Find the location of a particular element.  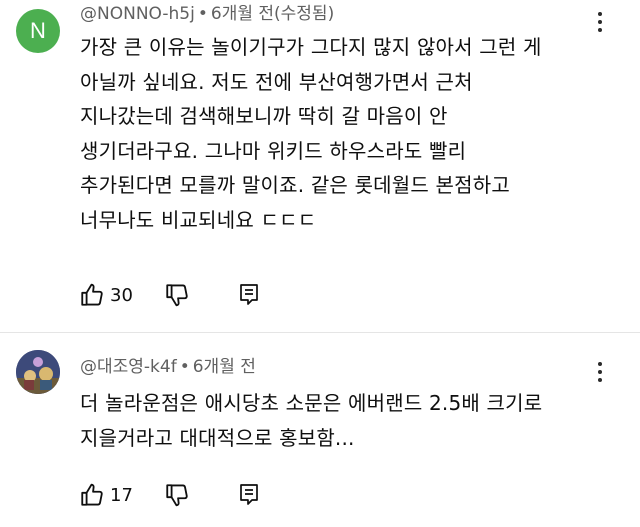

author-name: @대조영-k4f is located at coordinates (128, 367).